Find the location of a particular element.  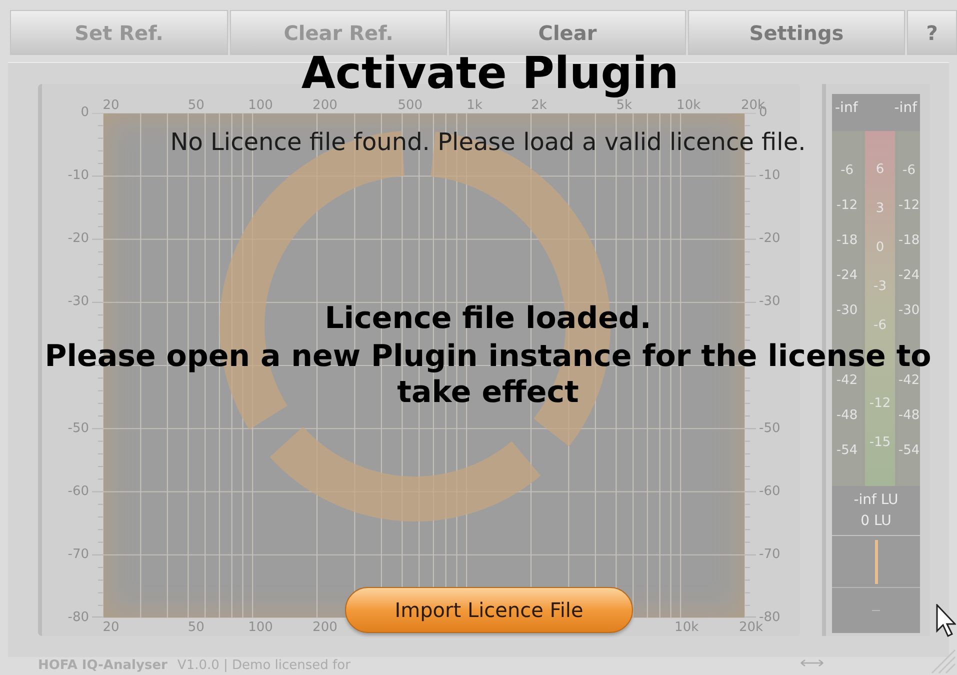

axis-label: 1k is located at coordinates (474, 105).